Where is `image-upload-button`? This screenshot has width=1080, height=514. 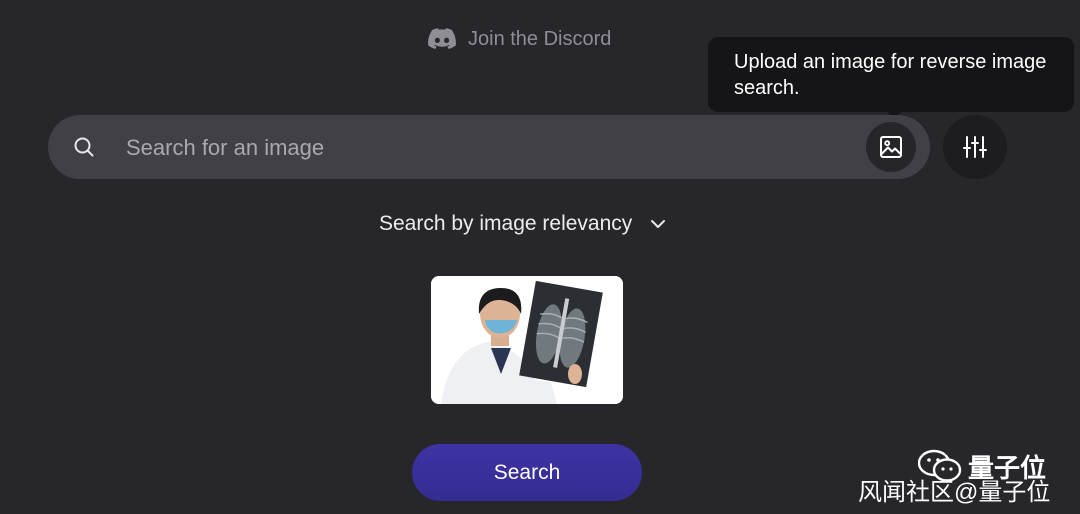 image-upload-button is located at coordinates (891, 147).